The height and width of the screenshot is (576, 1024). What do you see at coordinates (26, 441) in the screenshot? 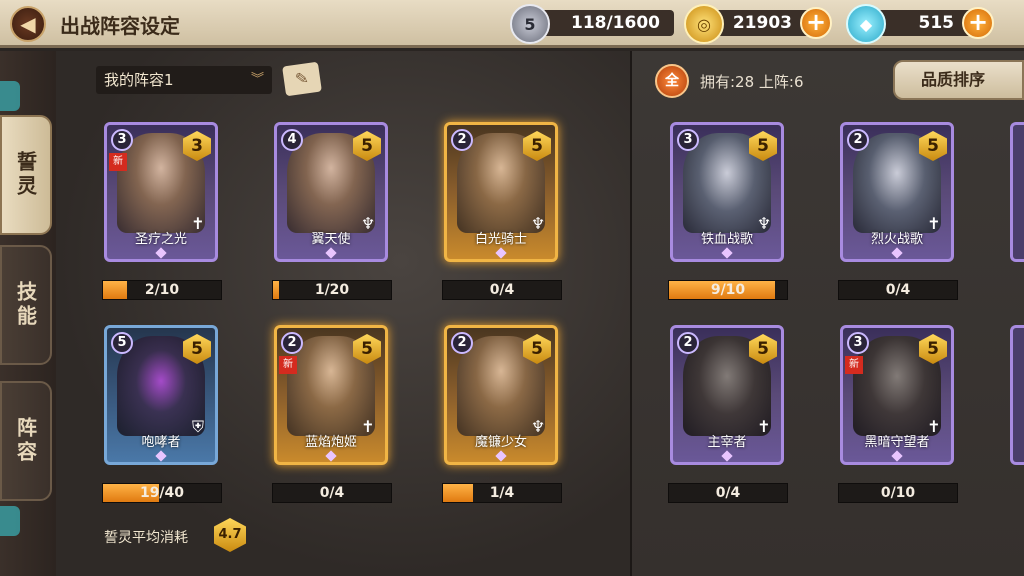
I see `tab-lineup: 阵容` at bounding box center [26, 441].